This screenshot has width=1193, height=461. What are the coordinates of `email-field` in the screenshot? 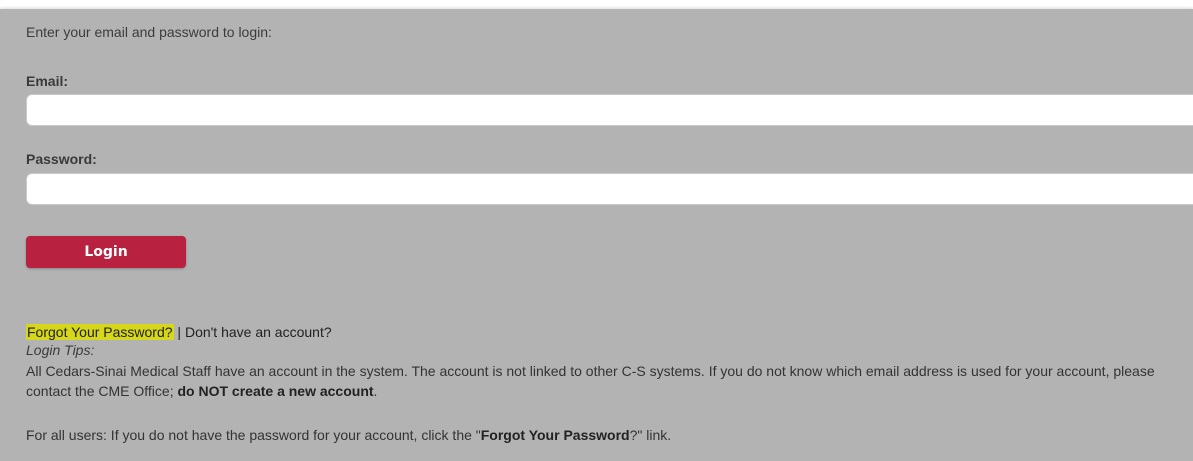 It's located at (609, 110).